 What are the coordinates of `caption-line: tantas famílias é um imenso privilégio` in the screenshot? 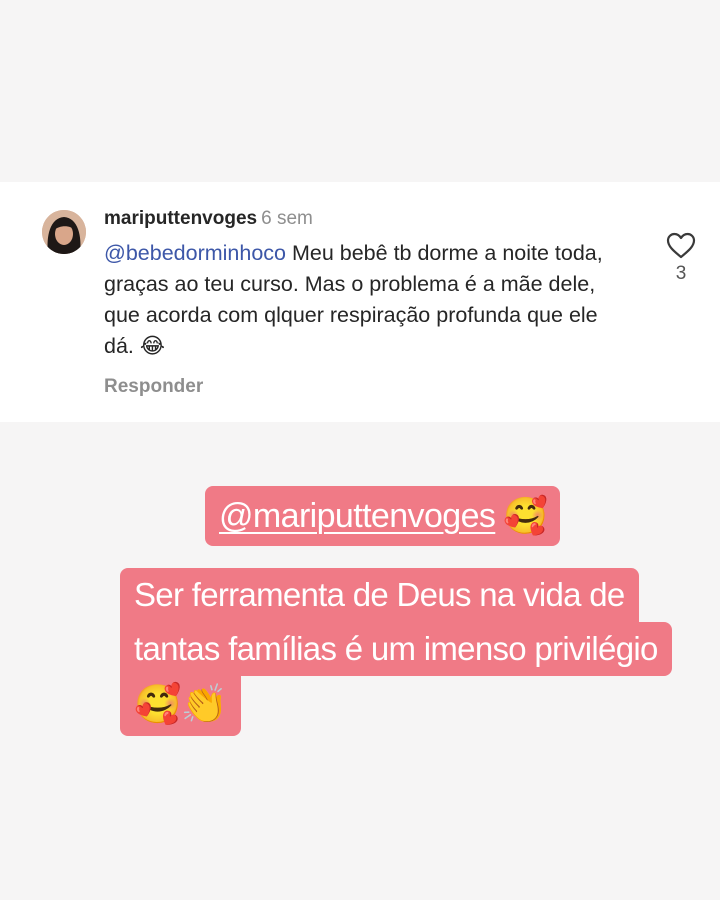 It's located at (396, 649).